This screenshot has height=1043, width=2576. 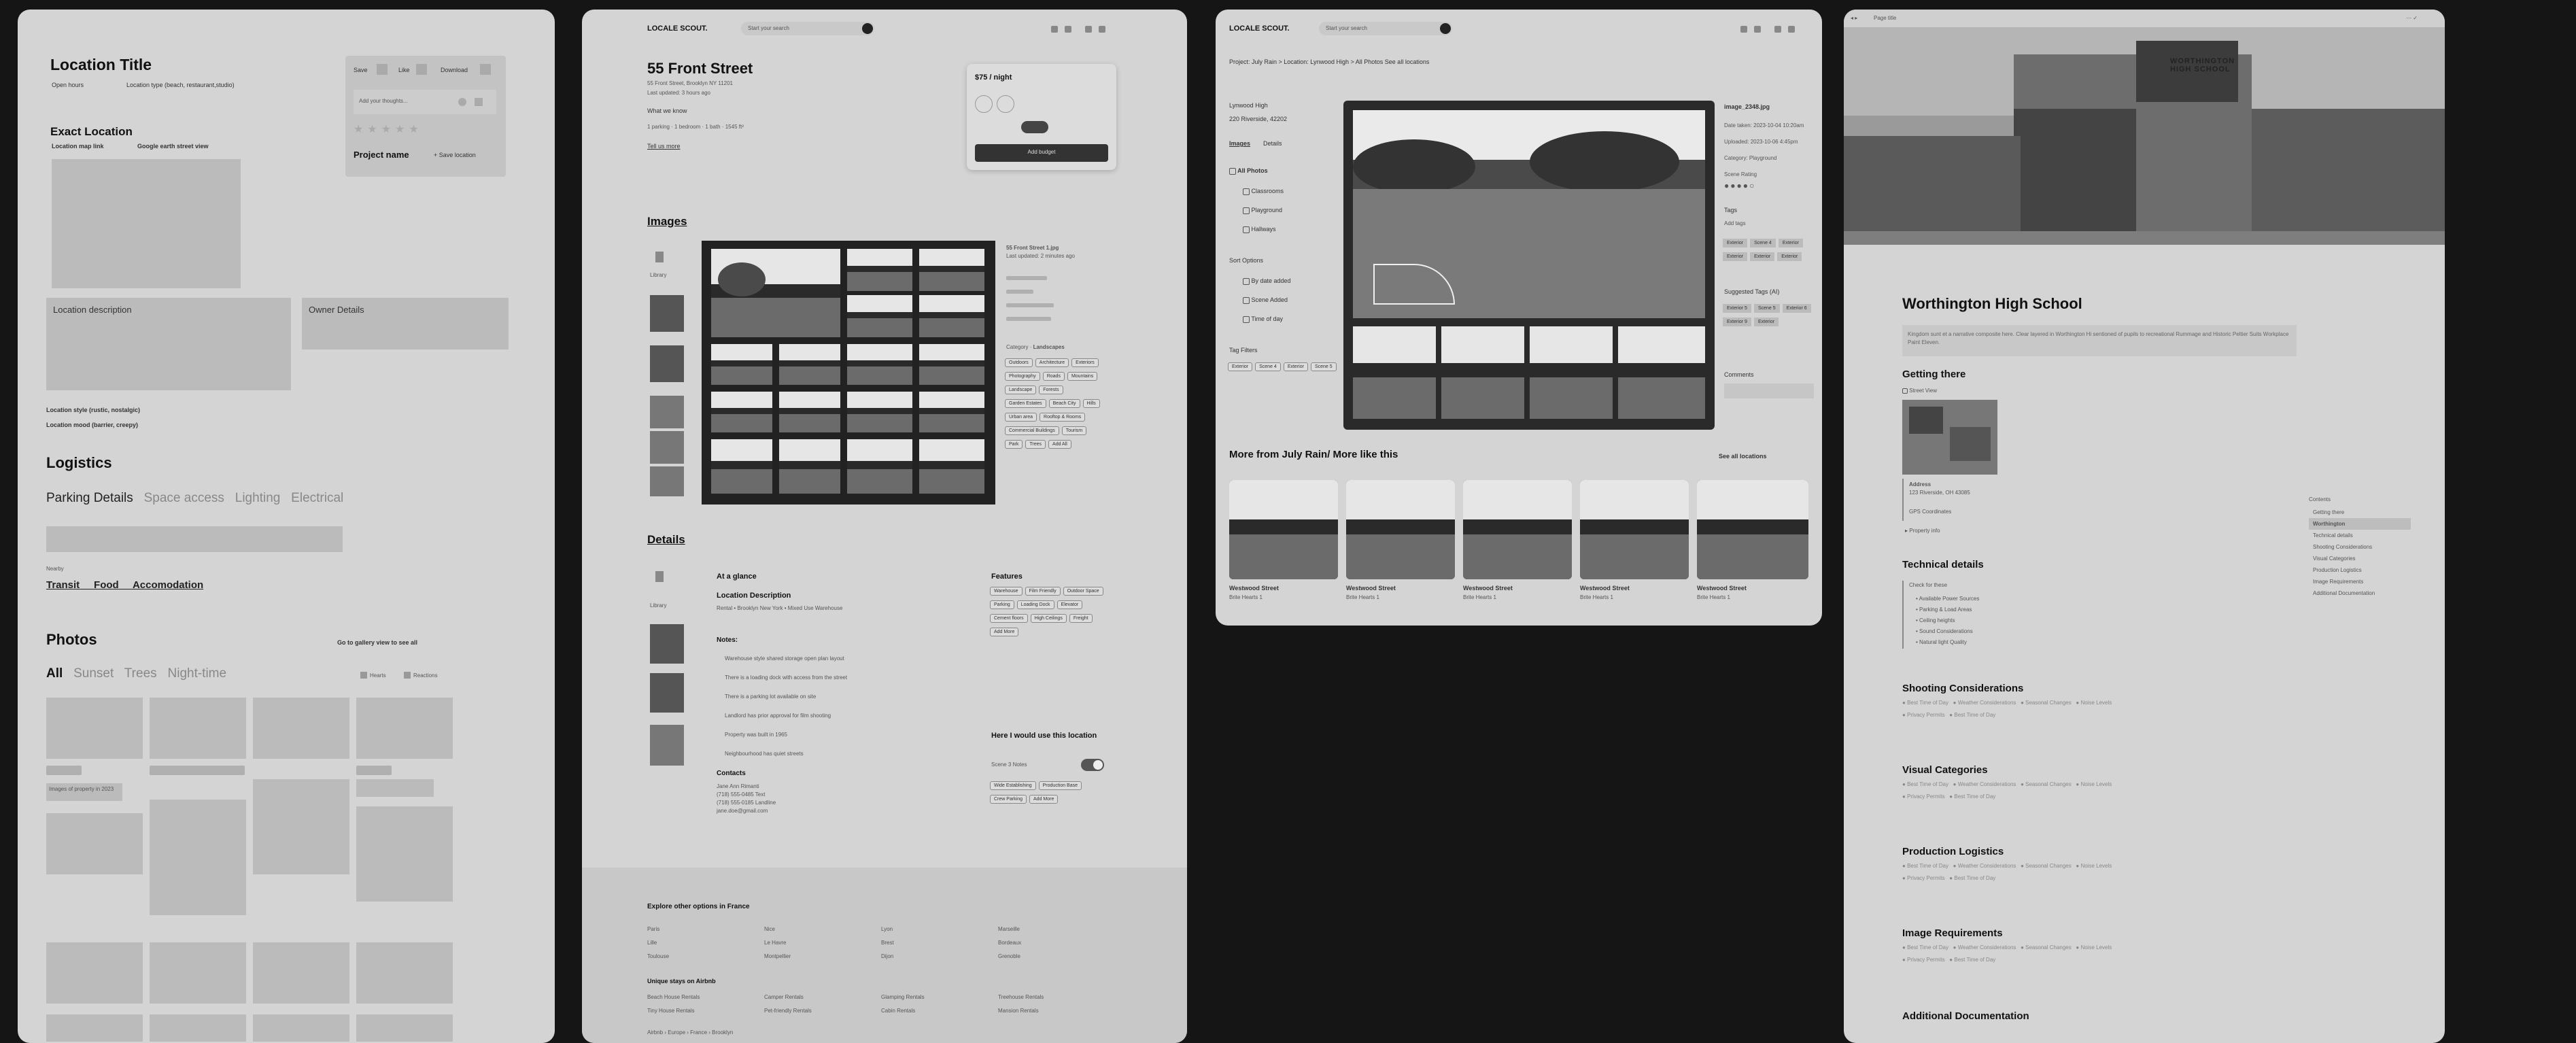 I want to click on search-input: Start your search, so click(x=1385, y=28).